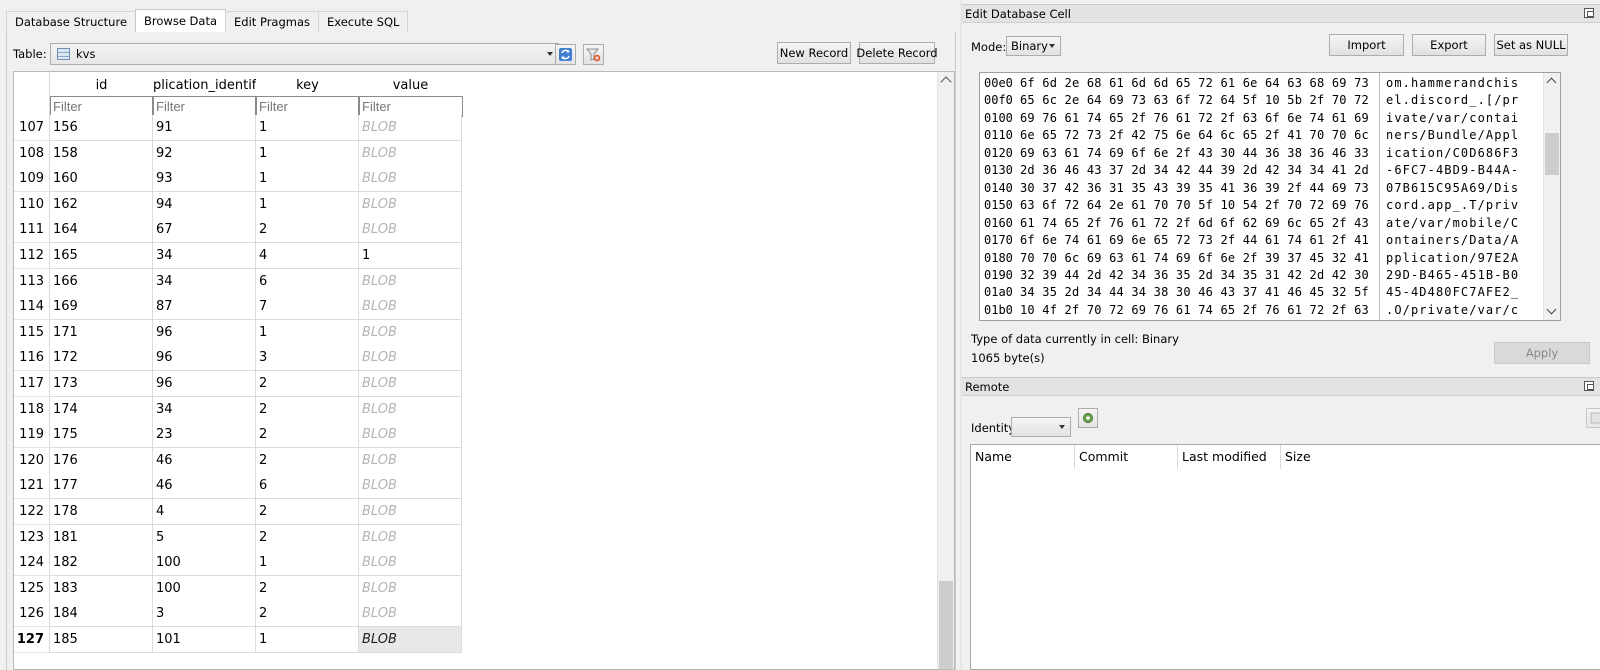  I want to click on column-header-key: key, so click(307, 84).